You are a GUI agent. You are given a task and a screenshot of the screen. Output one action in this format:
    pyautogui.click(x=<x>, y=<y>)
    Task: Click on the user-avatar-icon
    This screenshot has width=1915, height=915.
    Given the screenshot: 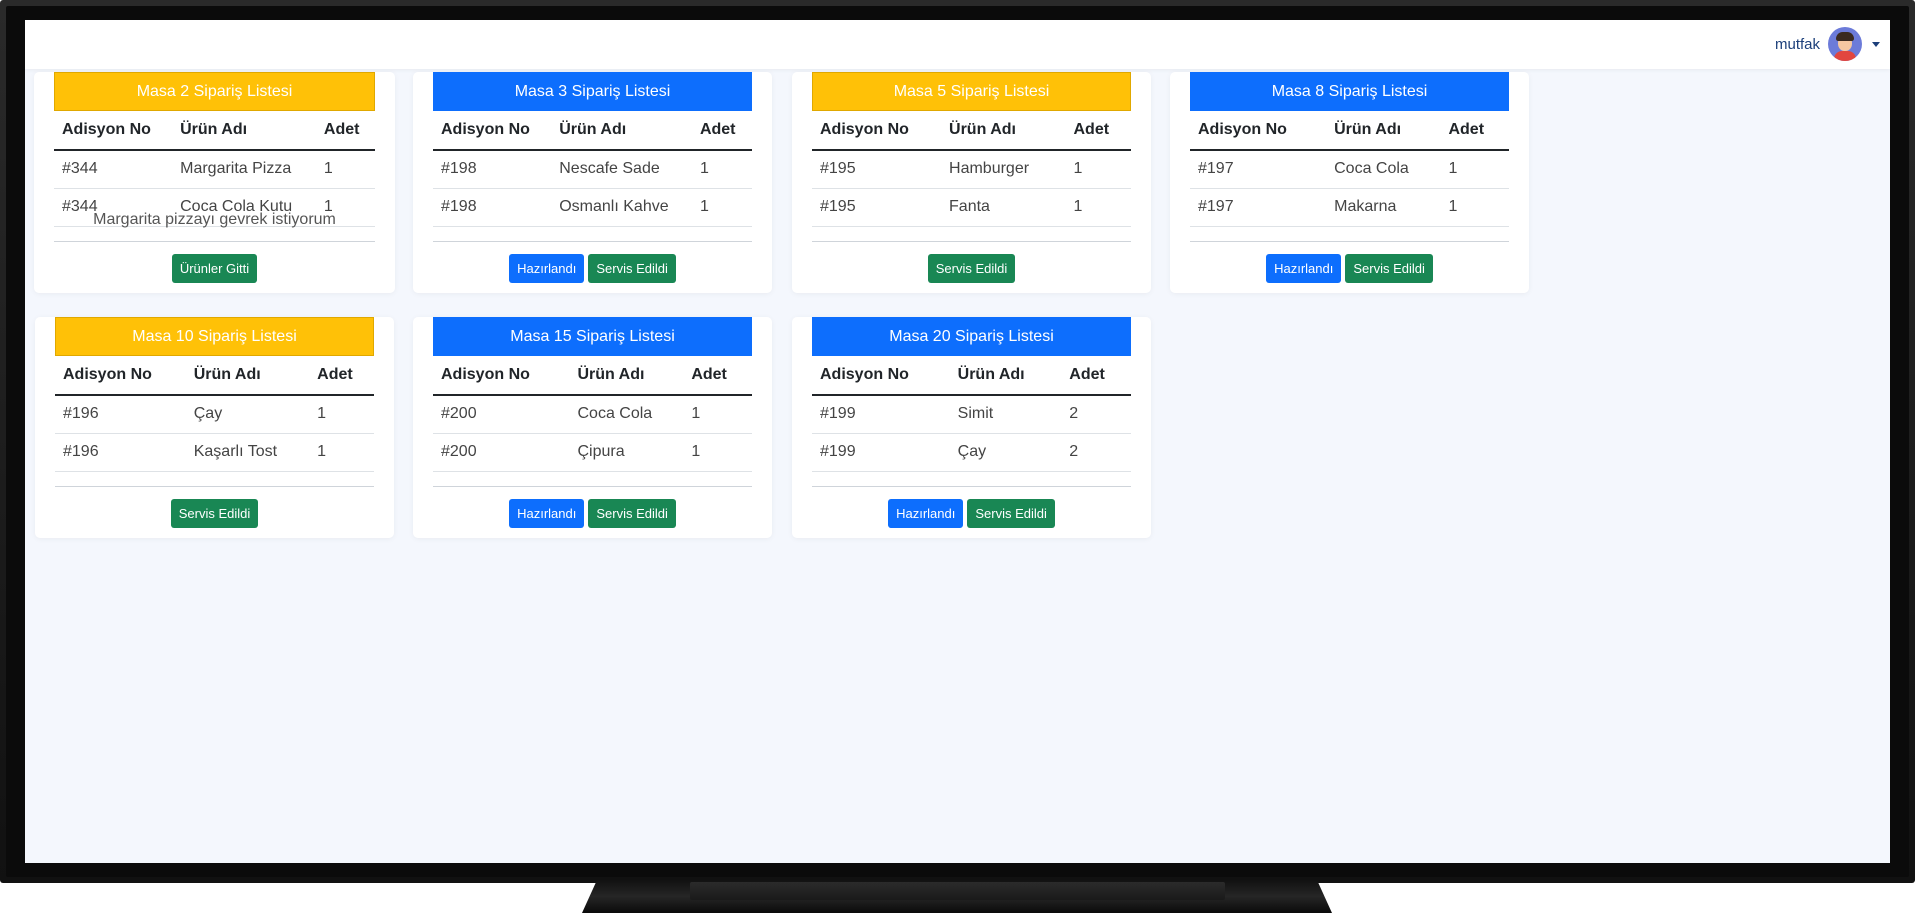 What is the action you would take?
    pyautogui.click(x=1845, y=44)
    